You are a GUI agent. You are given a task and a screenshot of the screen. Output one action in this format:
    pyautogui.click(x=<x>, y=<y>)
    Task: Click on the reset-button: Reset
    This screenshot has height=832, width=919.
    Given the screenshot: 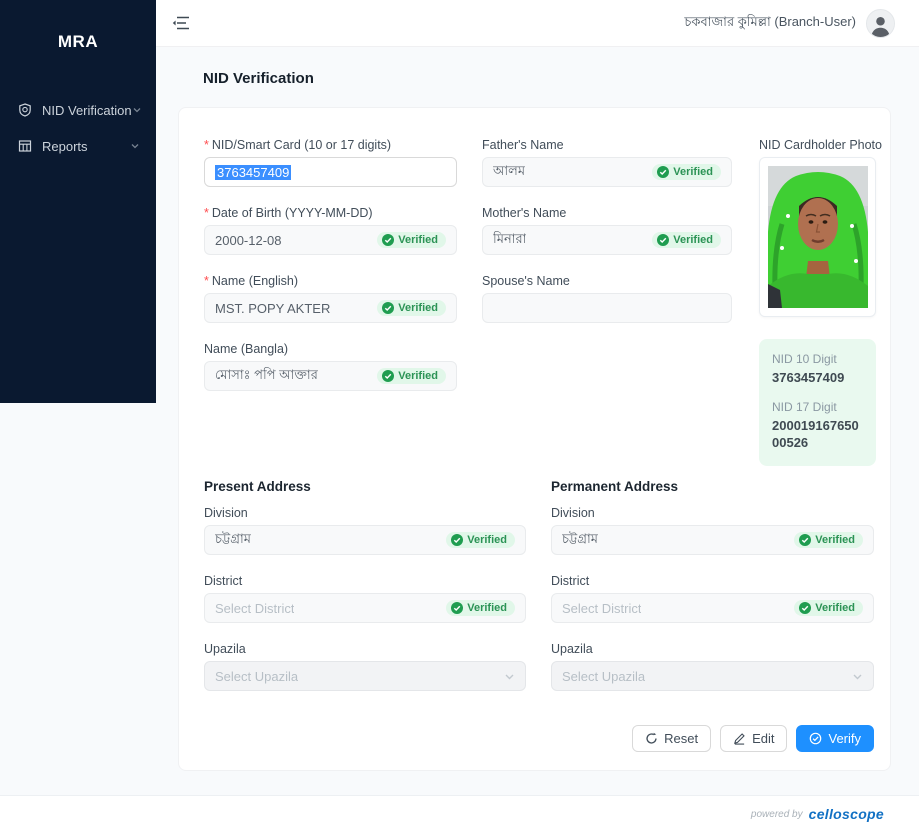 What is the action you would take?
    pyautogui.click(x=672, y=738)
    